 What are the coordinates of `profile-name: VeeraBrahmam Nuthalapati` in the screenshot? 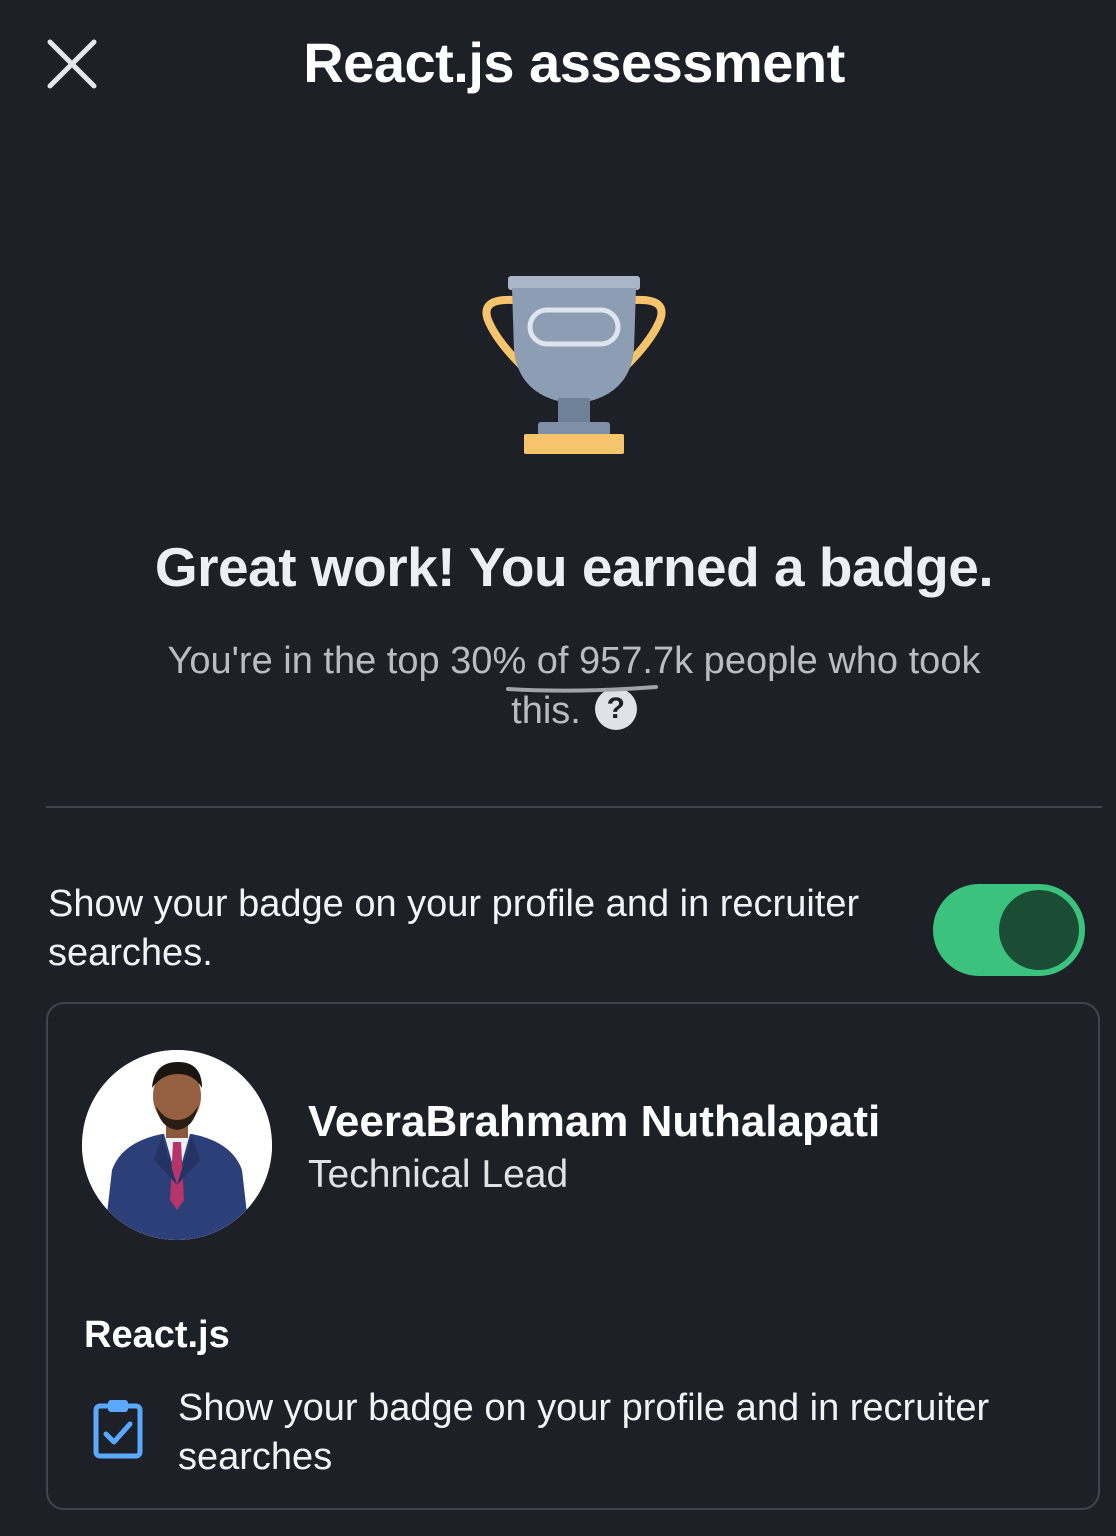 It's located at (594, 1121).